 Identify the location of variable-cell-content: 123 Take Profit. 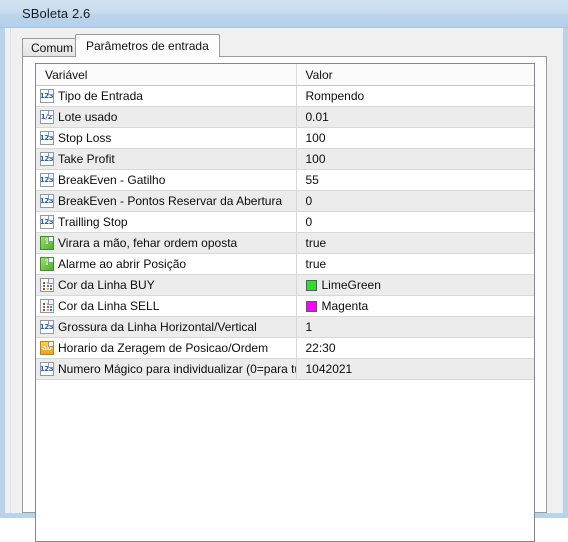
(165, 159).